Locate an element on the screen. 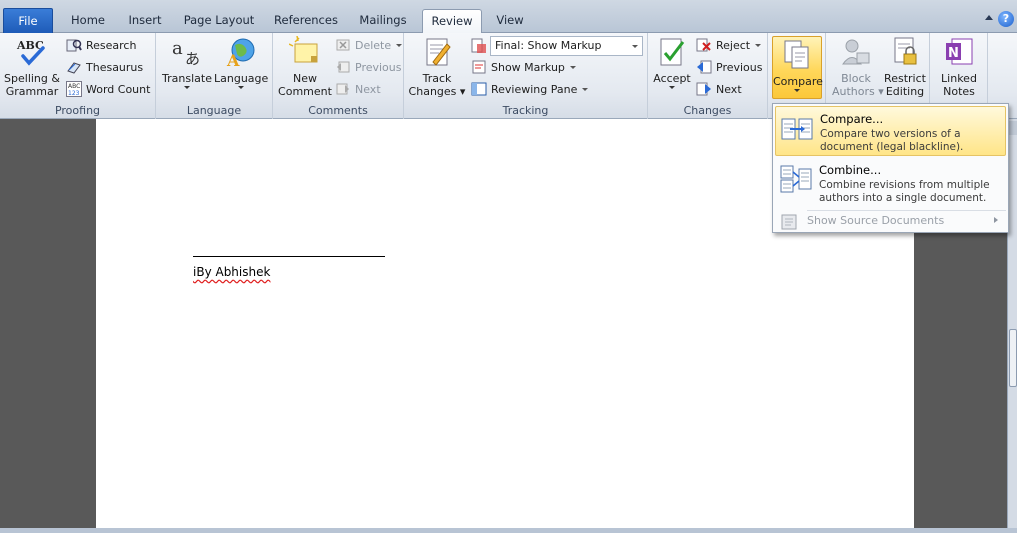 The height and width of the screenshot is (533, 1017). tab-view: View is located at coordinates (510, 21).